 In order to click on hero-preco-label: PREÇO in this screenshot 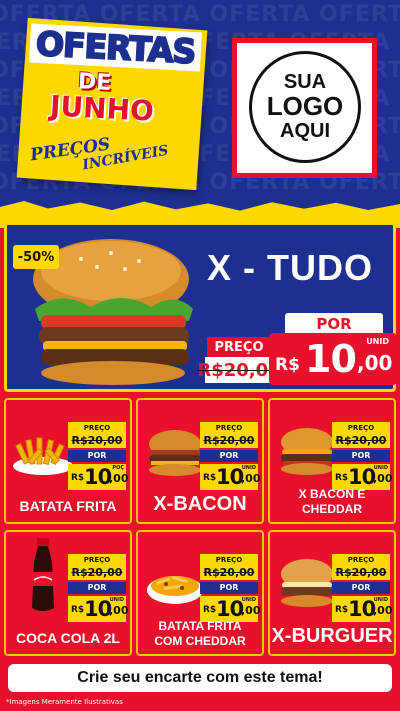, I will do `click(239, 347)`.